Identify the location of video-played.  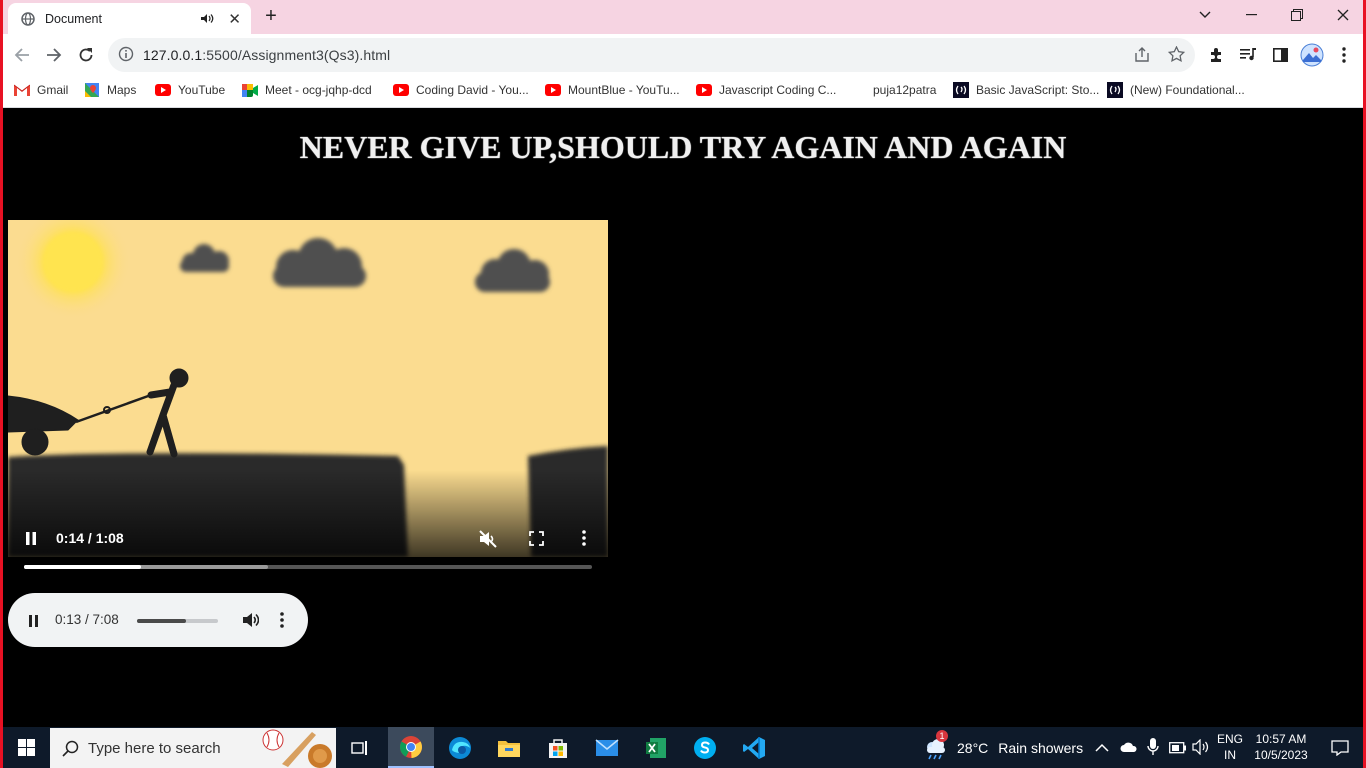
(82, 567).